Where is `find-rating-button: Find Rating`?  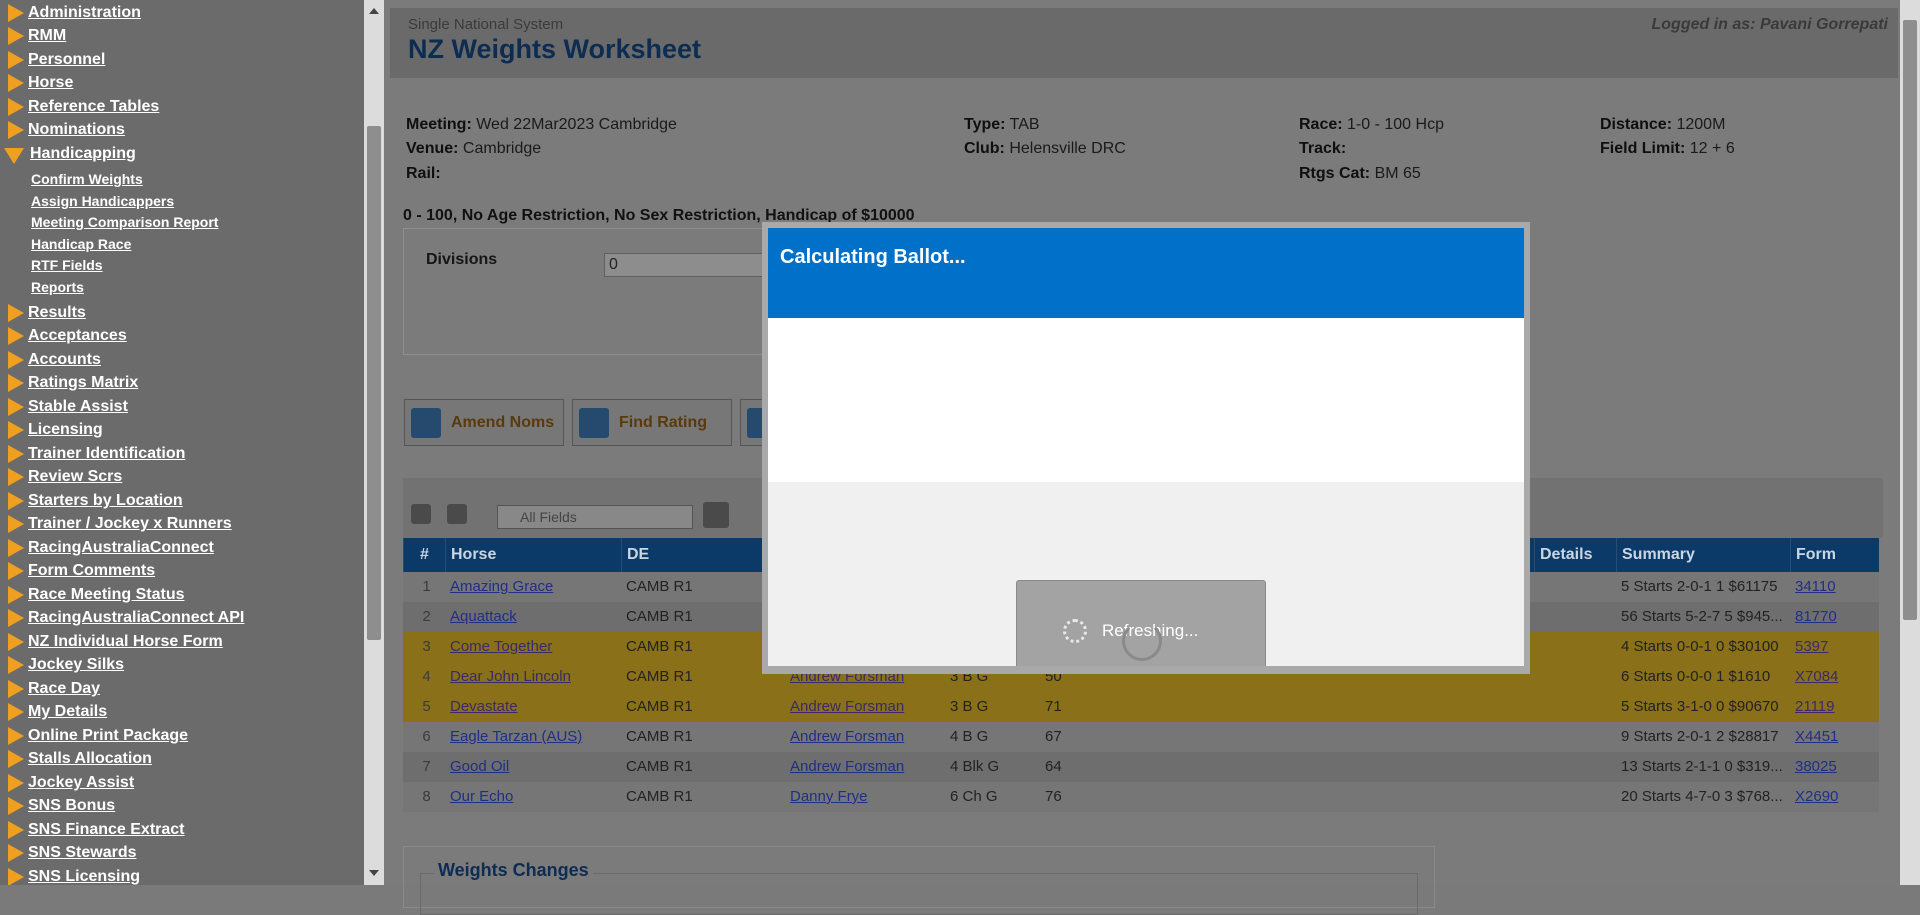 find-rating-button: Find Rating is located at coordinates (652, 422).